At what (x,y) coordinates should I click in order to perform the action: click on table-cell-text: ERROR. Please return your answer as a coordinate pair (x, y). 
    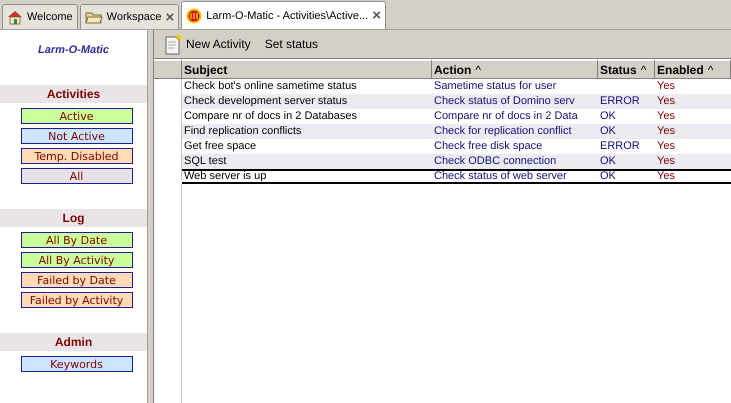
    Looking at the image, I should click on (620, 146).